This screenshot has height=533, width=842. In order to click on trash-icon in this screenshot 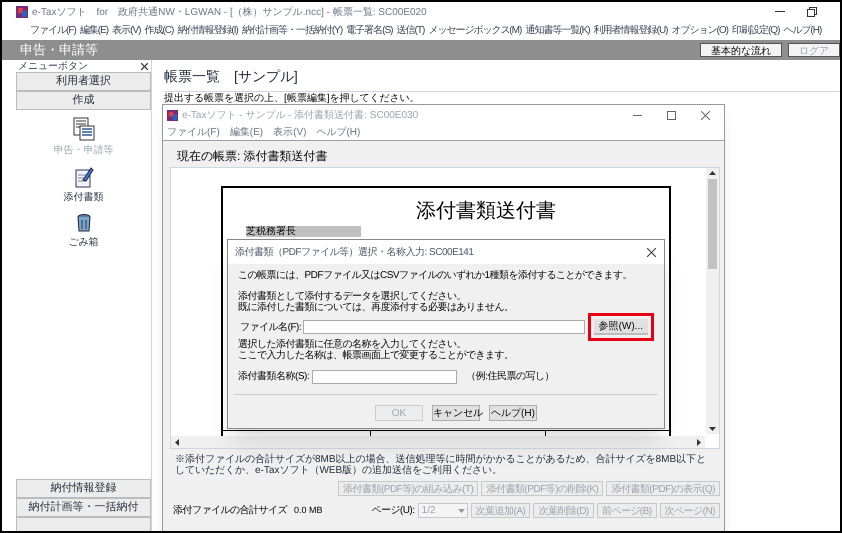, I will do `click(84, 223)`.